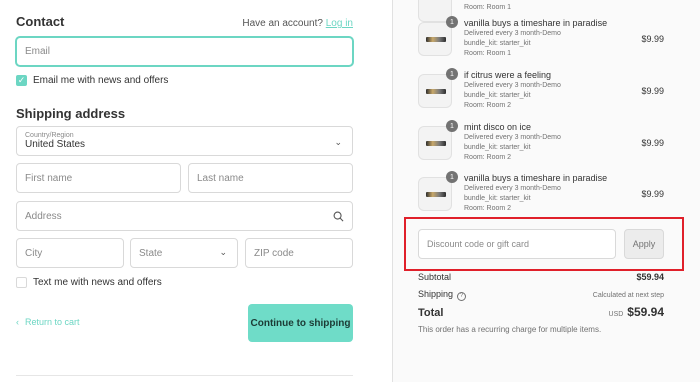 The height and width of the screenshot is (382, 700). Describe the element at coordinates (184, 141) in the screenshot. I see `country-select: Country/Region United States ⌄` at that location.